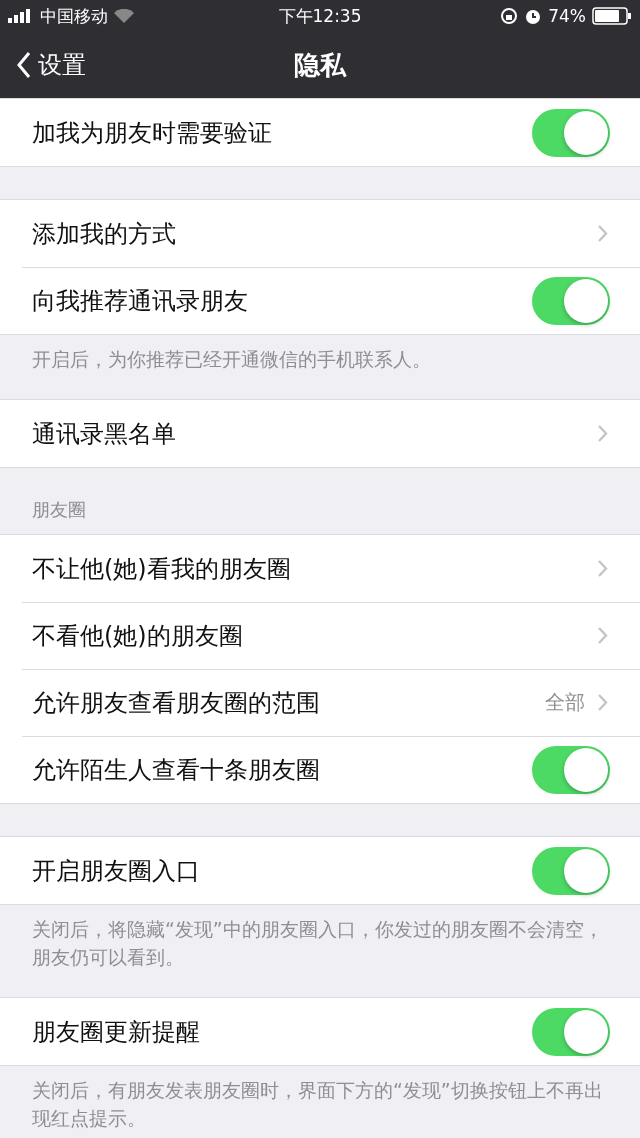  What do you see at coordinates (308, 635) in the screenshot?
I see `setting-label: 不看他(她)的朋友圈` at bounding box center [308, 635].